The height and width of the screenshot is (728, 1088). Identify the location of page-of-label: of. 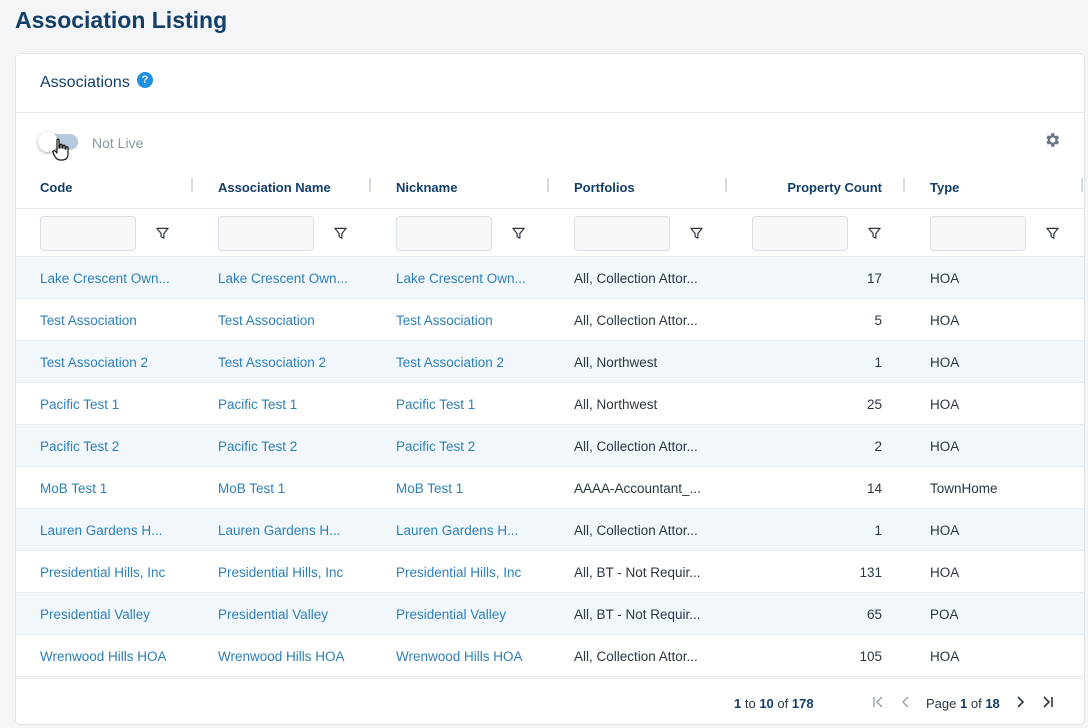
(976, 703).